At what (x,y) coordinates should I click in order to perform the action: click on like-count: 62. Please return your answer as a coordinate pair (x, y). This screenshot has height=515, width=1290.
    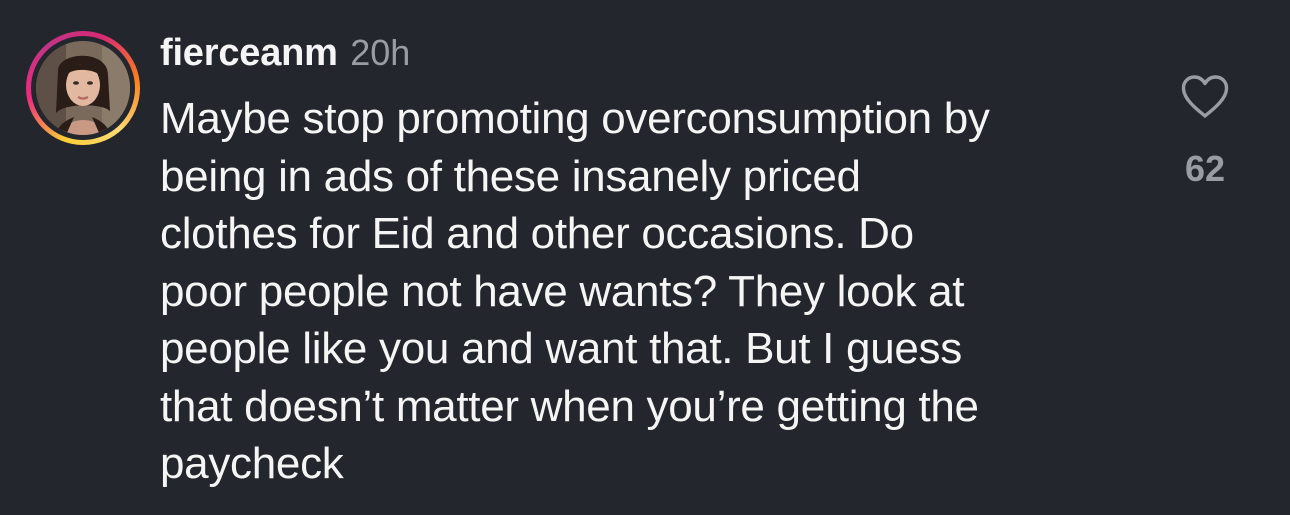
    Looking at the image, I should click on (1205, 168).